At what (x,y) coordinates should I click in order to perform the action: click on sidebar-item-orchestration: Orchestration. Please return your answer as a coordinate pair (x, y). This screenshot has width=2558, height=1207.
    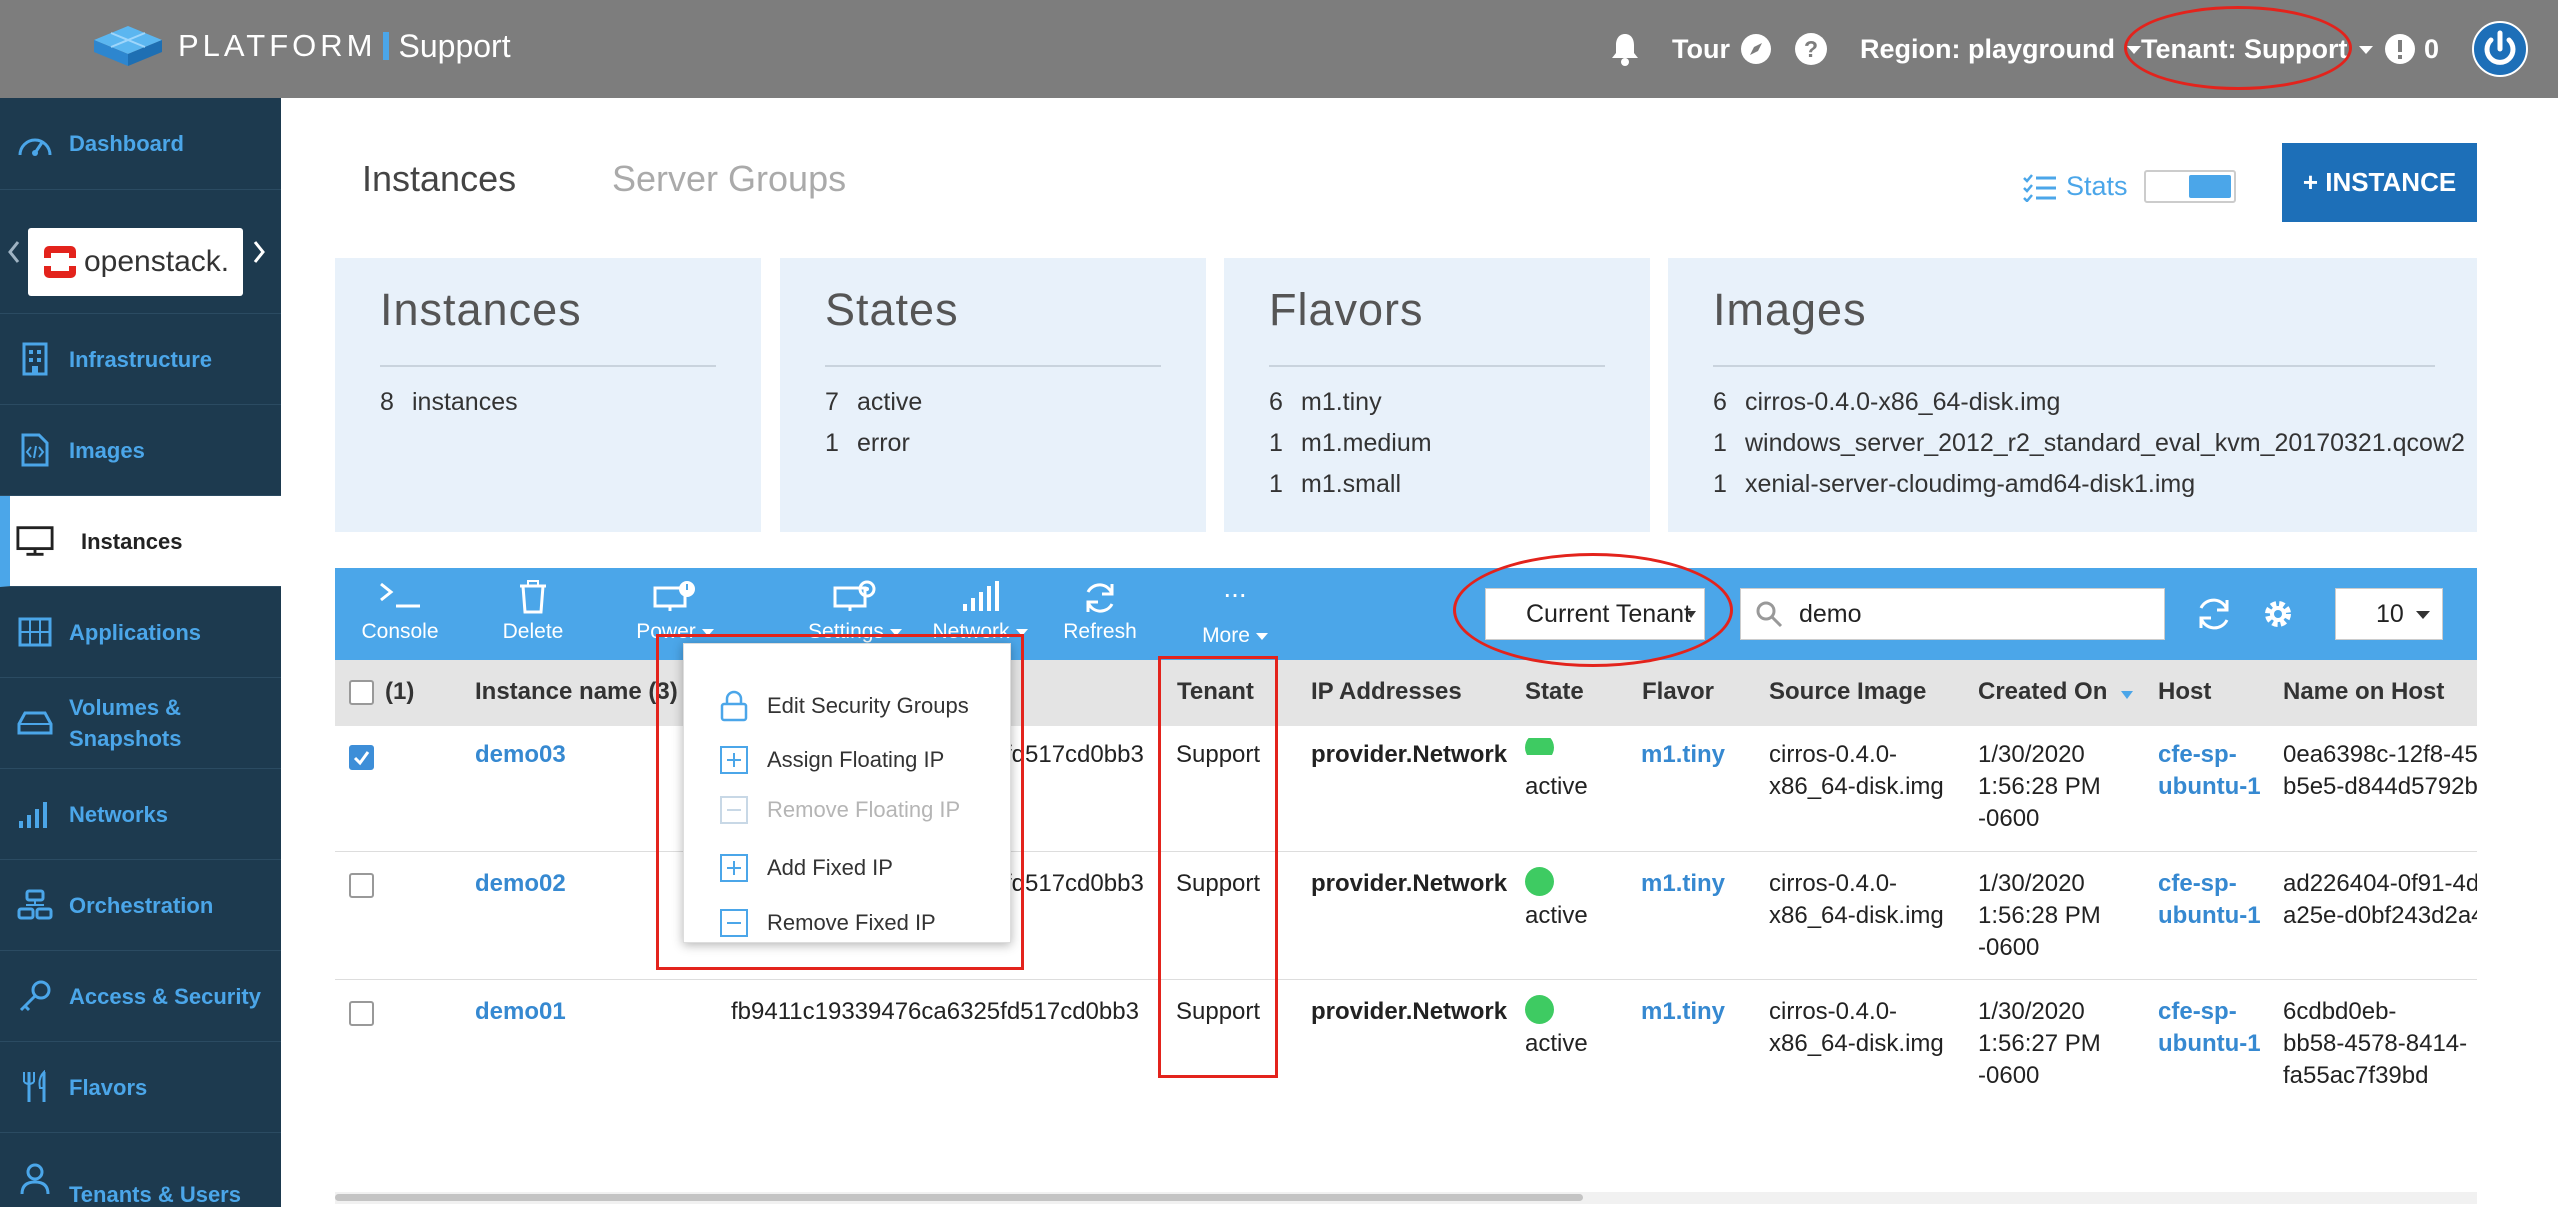
    Looking at the image, I should click on (140, 905).